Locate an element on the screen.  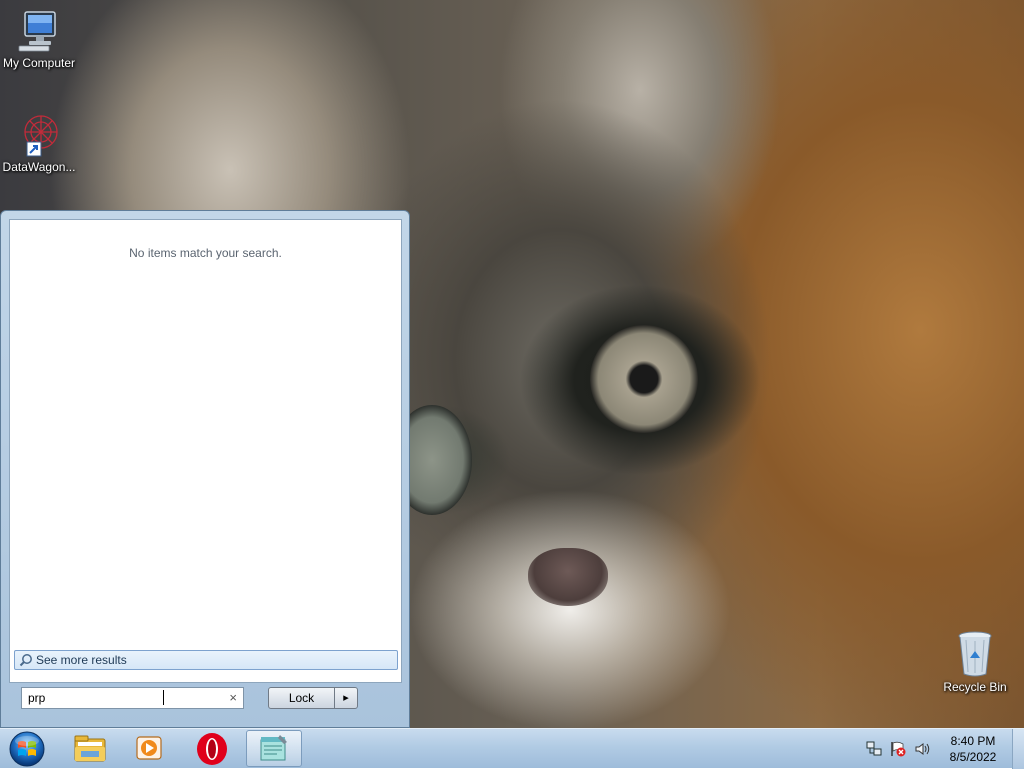
search-input-value: prp is located at coordinates (37, 698).